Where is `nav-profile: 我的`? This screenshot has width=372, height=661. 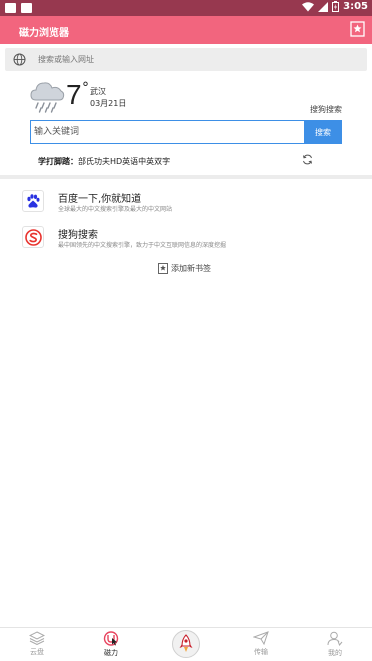
nav-profile: 我的 is located at coordinates (335, 646).